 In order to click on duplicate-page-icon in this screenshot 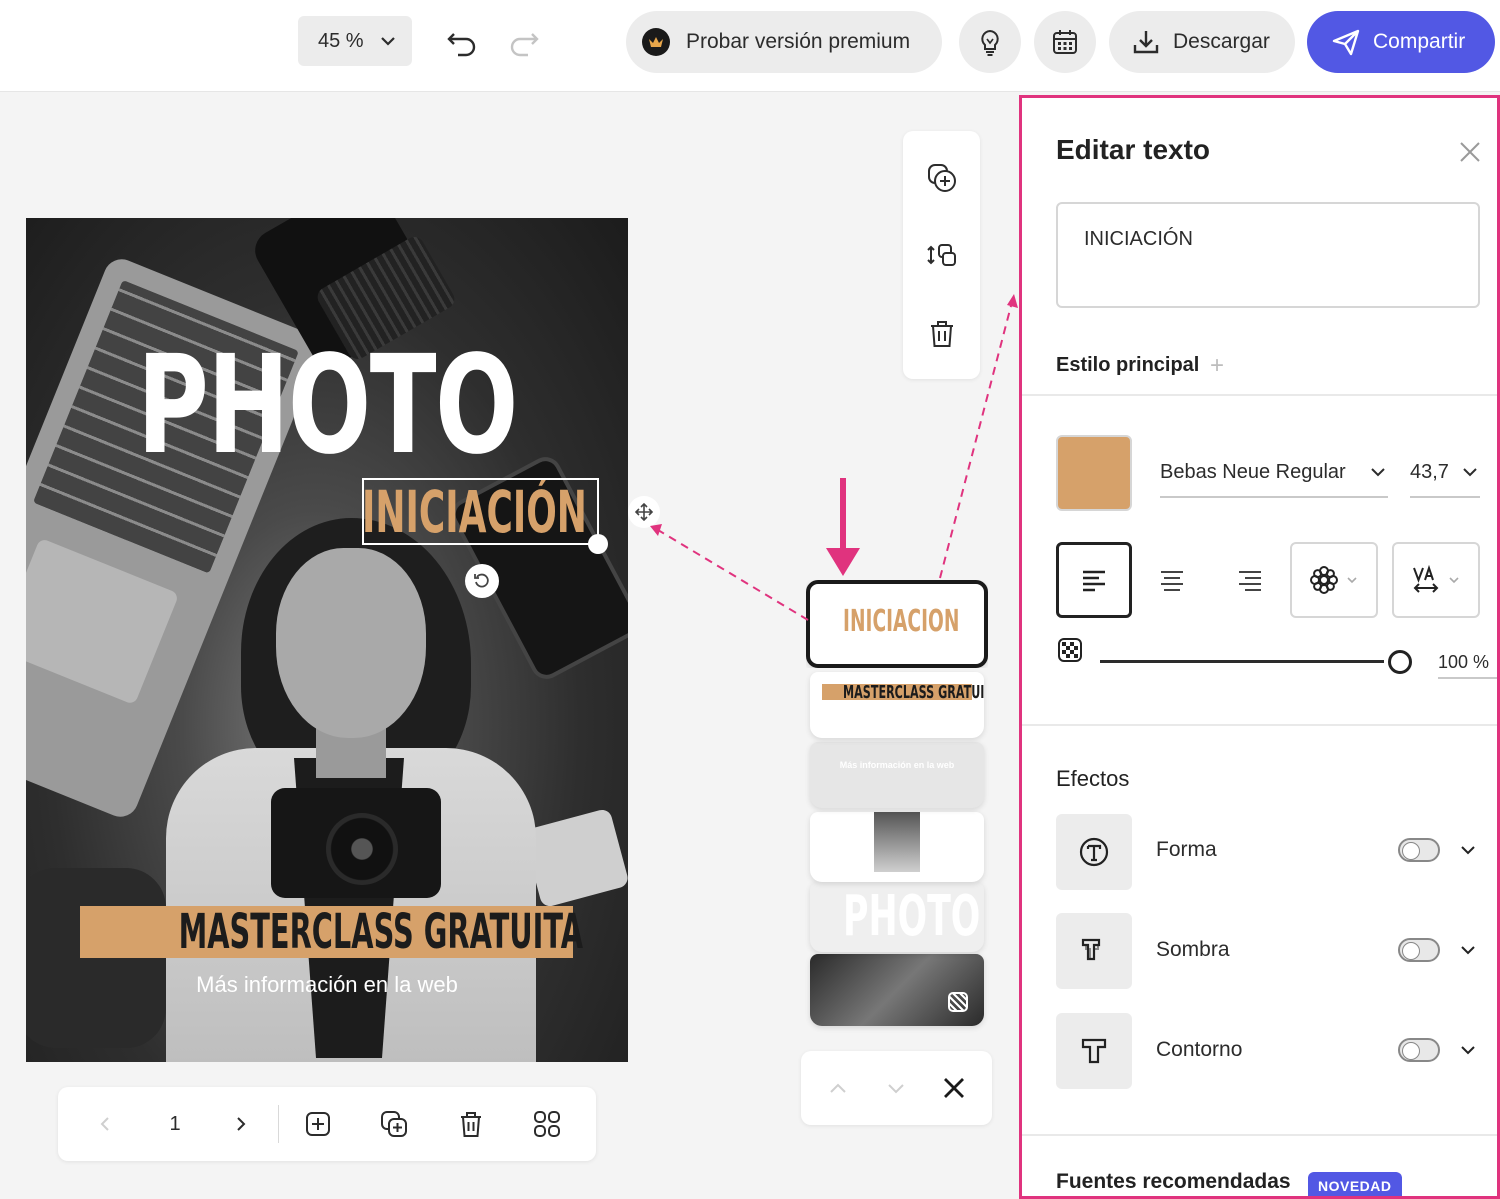, I will do `click(394, 1124)`.